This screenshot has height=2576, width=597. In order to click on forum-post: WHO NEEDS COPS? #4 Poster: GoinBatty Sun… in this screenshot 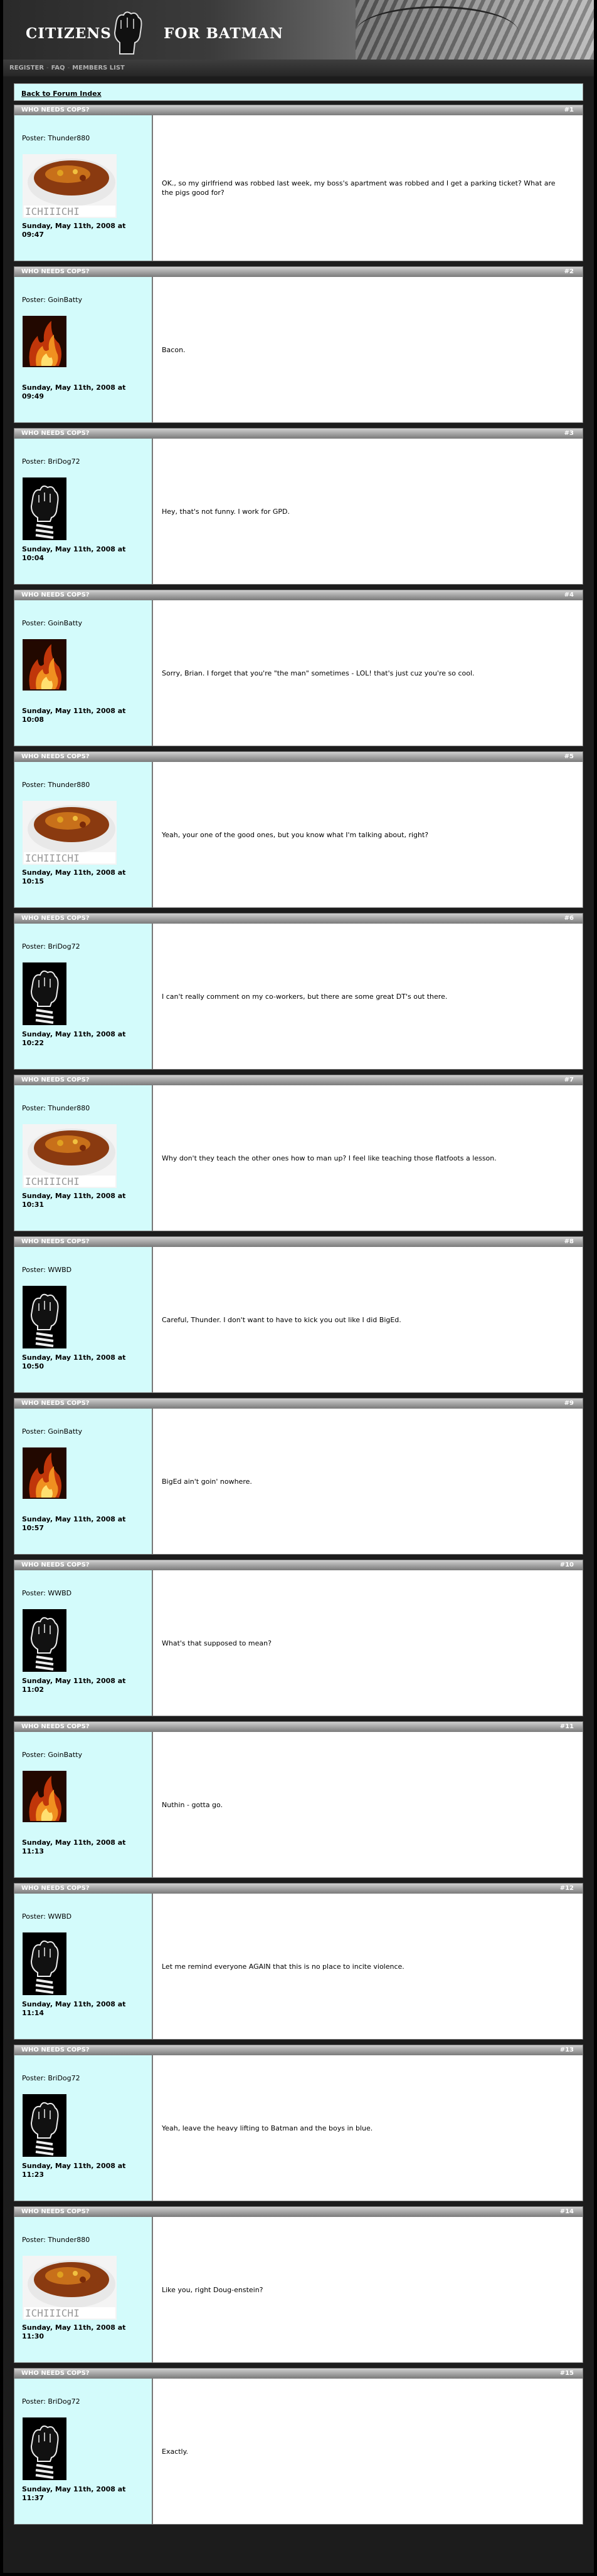, I will do `click(298, 668)`.